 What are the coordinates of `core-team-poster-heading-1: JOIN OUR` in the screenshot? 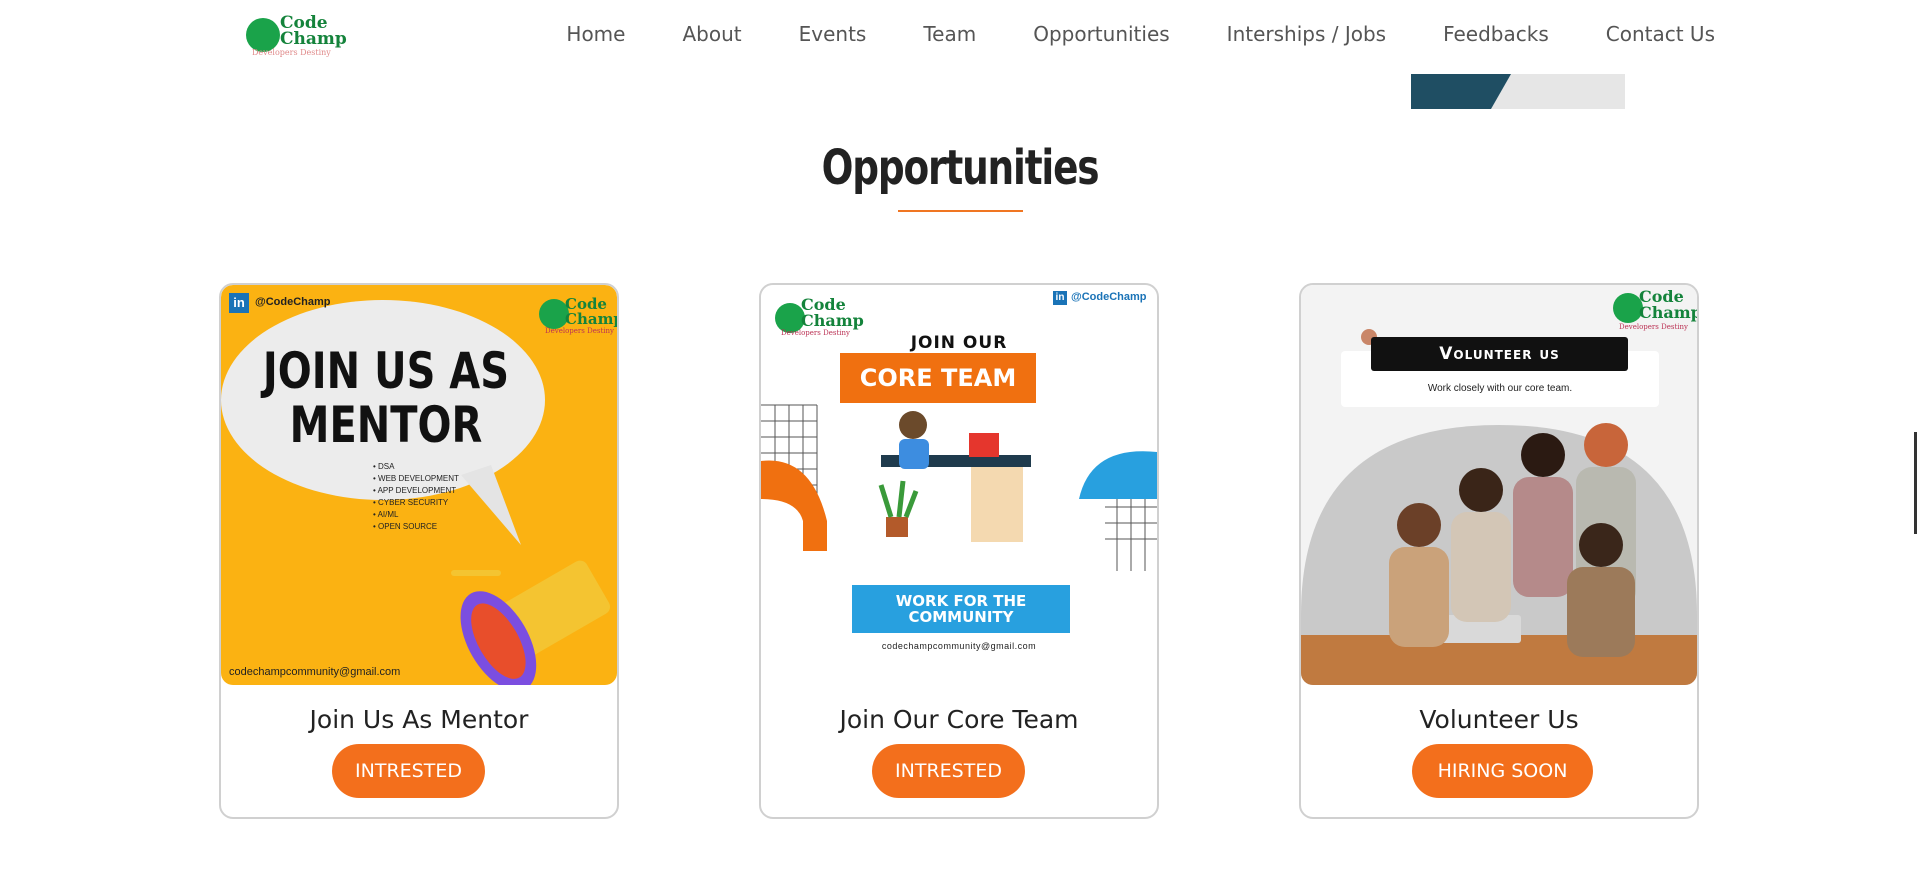 It's located at (959, 343).